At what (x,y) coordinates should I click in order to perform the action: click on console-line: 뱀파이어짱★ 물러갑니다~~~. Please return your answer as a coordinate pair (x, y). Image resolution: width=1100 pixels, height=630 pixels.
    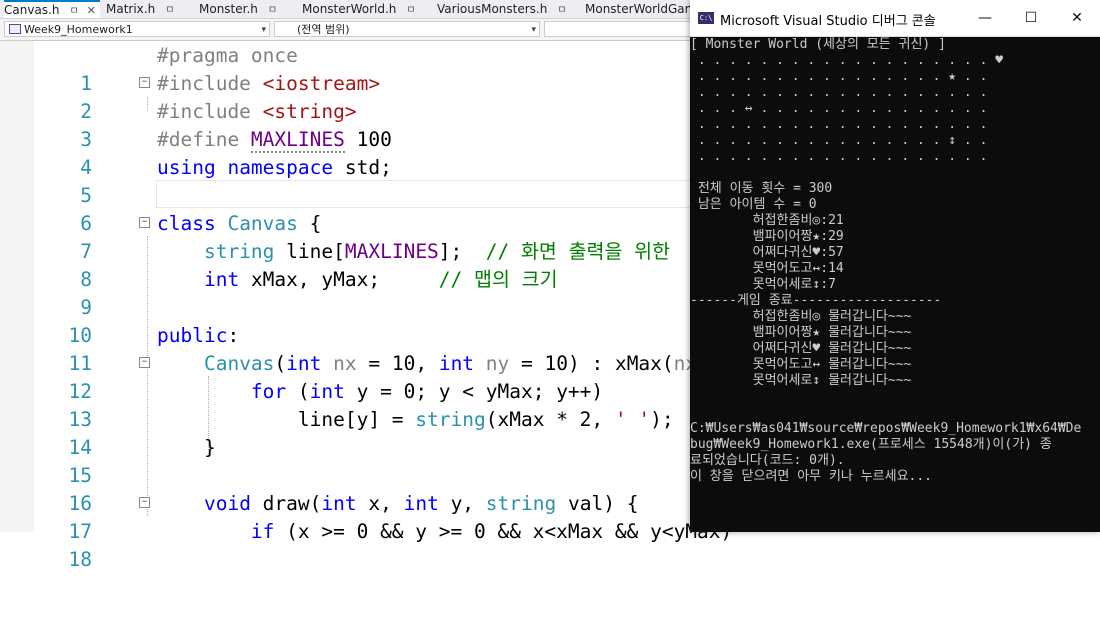
    Looking at the image, I should click on (801, 332).